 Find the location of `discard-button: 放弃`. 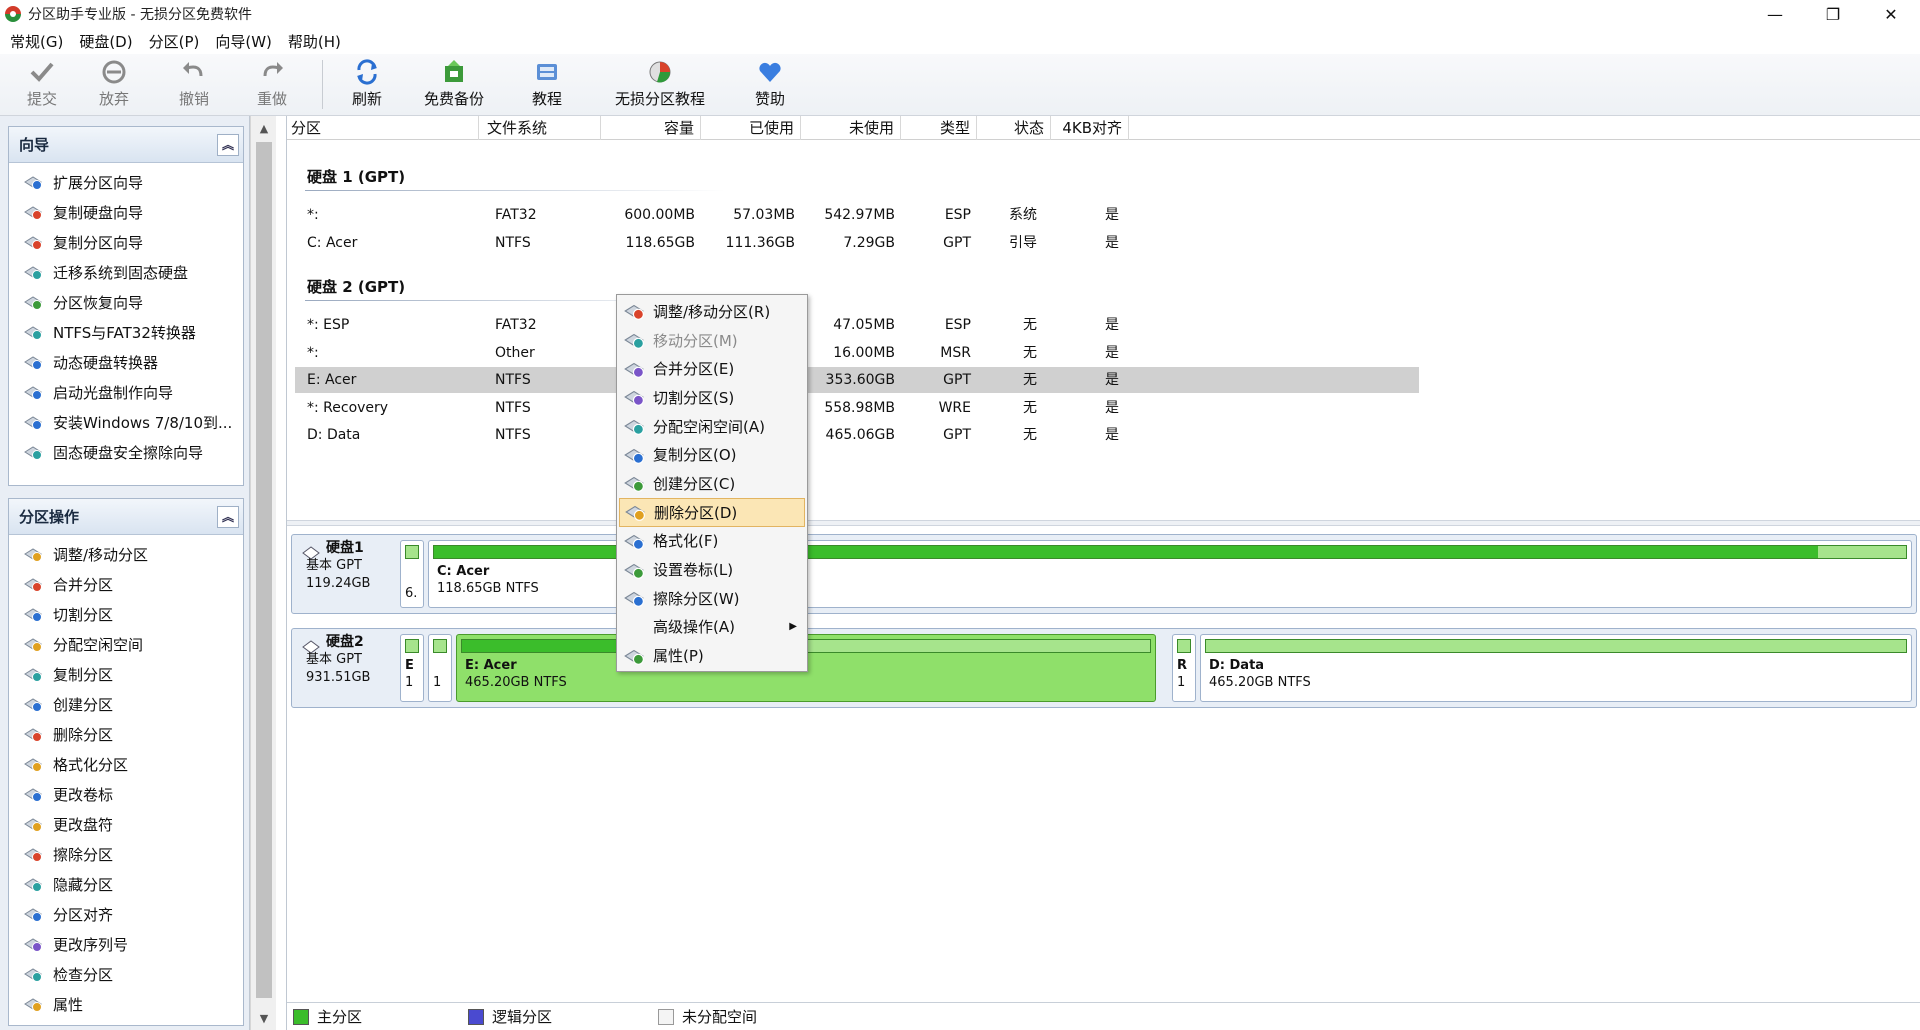

discard-button: 放弃 is located at coordinates (114, 84).